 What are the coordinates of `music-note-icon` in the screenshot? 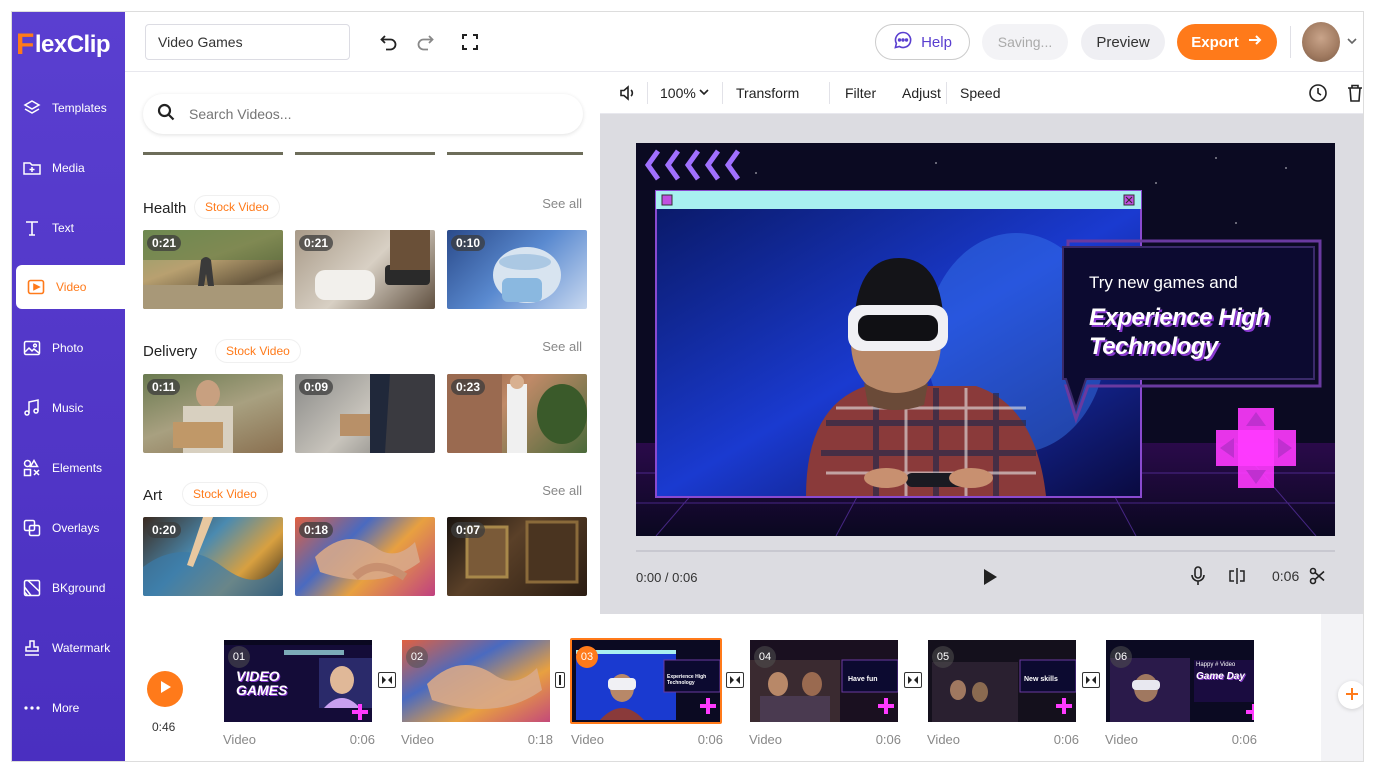 It's located at (32, 408).